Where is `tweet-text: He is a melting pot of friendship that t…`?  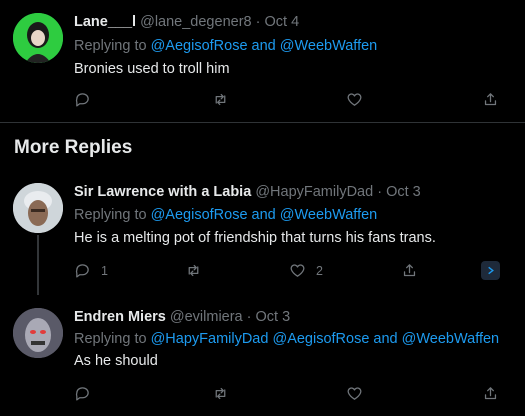
tweet-text: He is a melting pot of friendship that t… is located at coordinates (255, 238).